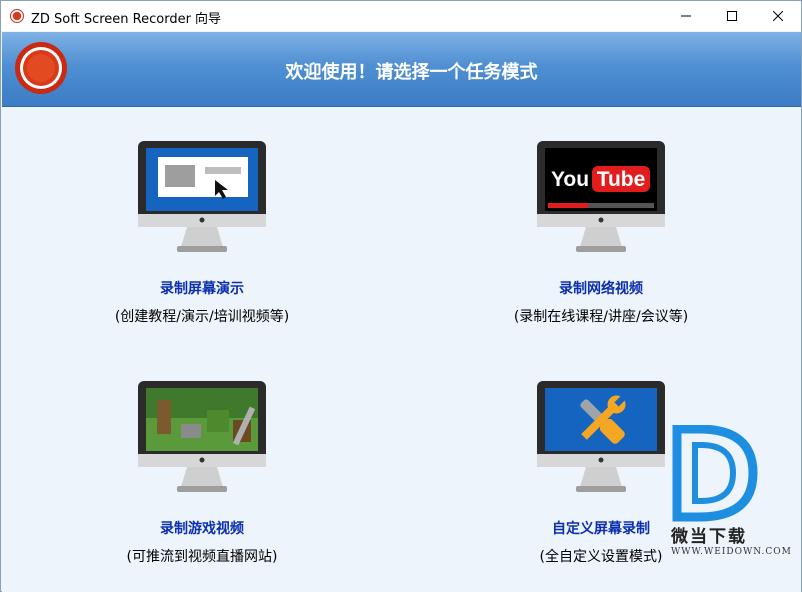 The width and height of the screenshot is (802, 592). I want to click on task-description: (创建教程/演示/培训视频等), so click(202, 317).